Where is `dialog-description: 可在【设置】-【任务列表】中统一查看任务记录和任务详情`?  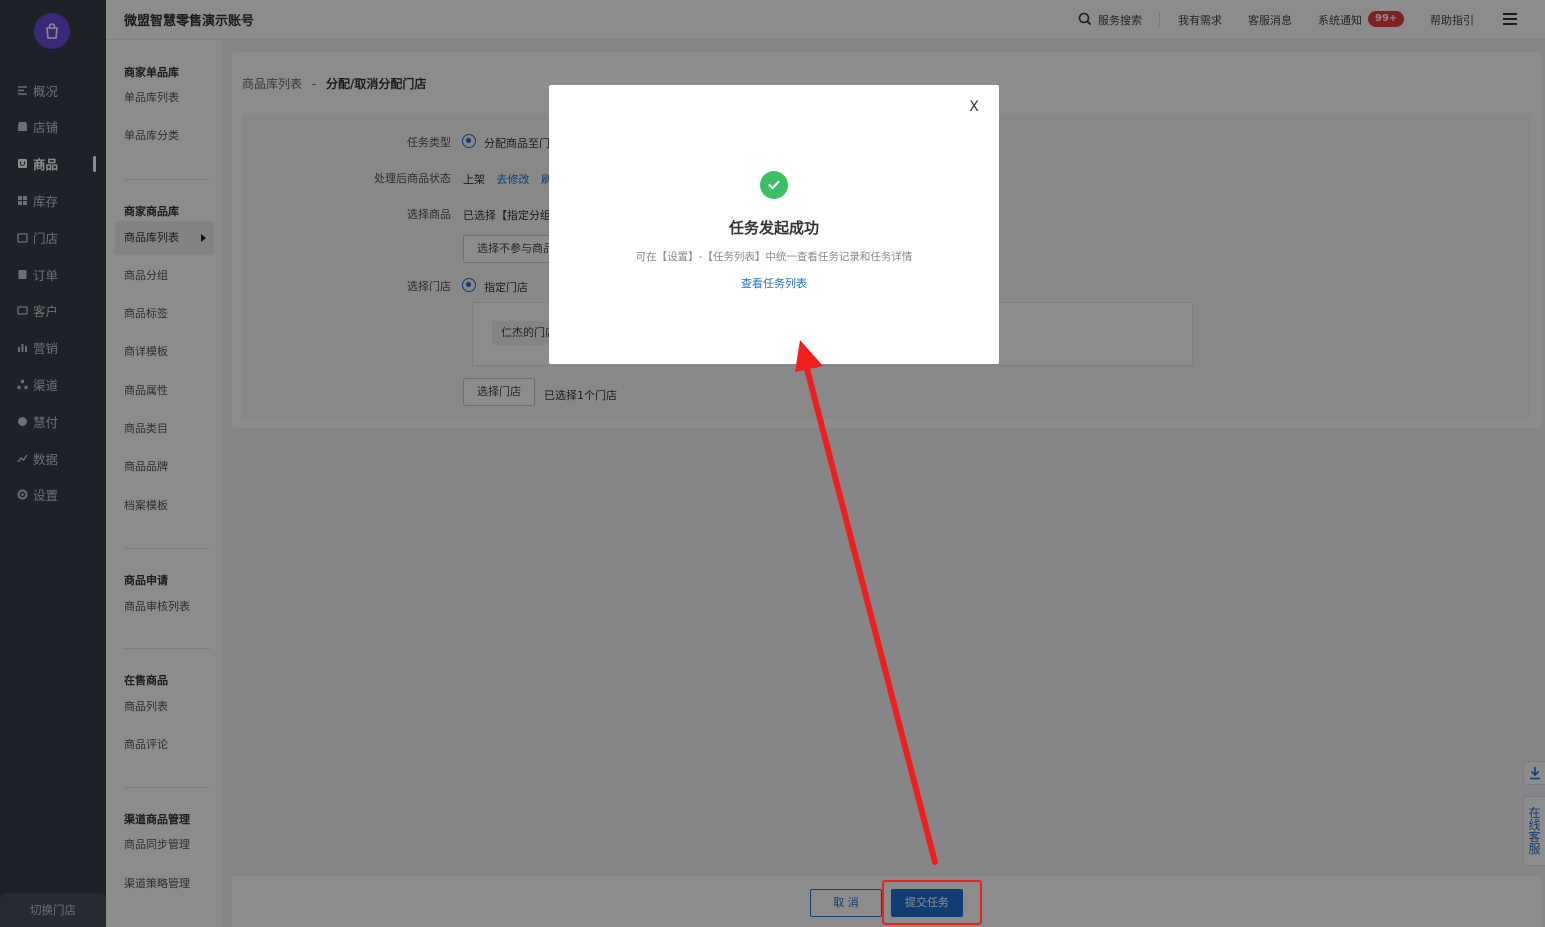
dialog-description: 可在【设置】-【任务列表】中统一查看任务记录和任务详情 is located at coordinates (774, 257).